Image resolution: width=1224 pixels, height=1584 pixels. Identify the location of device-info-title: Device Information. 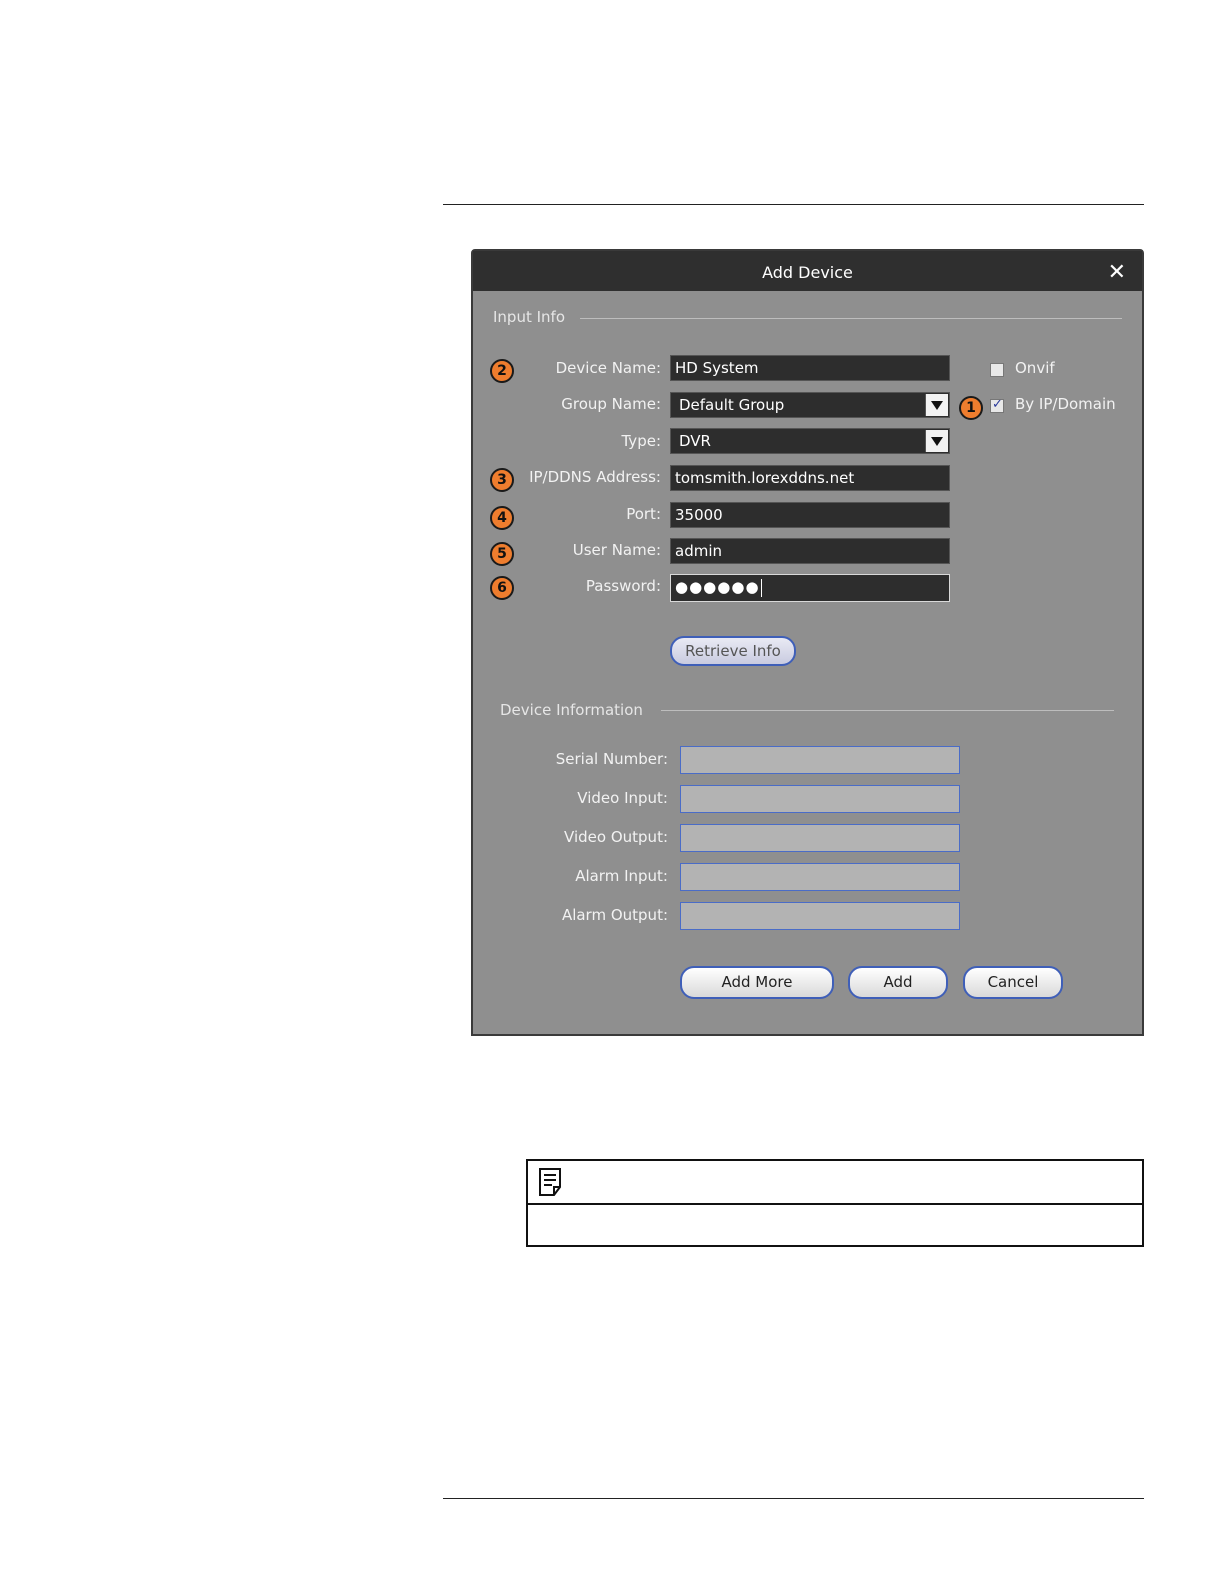
(571, 710).